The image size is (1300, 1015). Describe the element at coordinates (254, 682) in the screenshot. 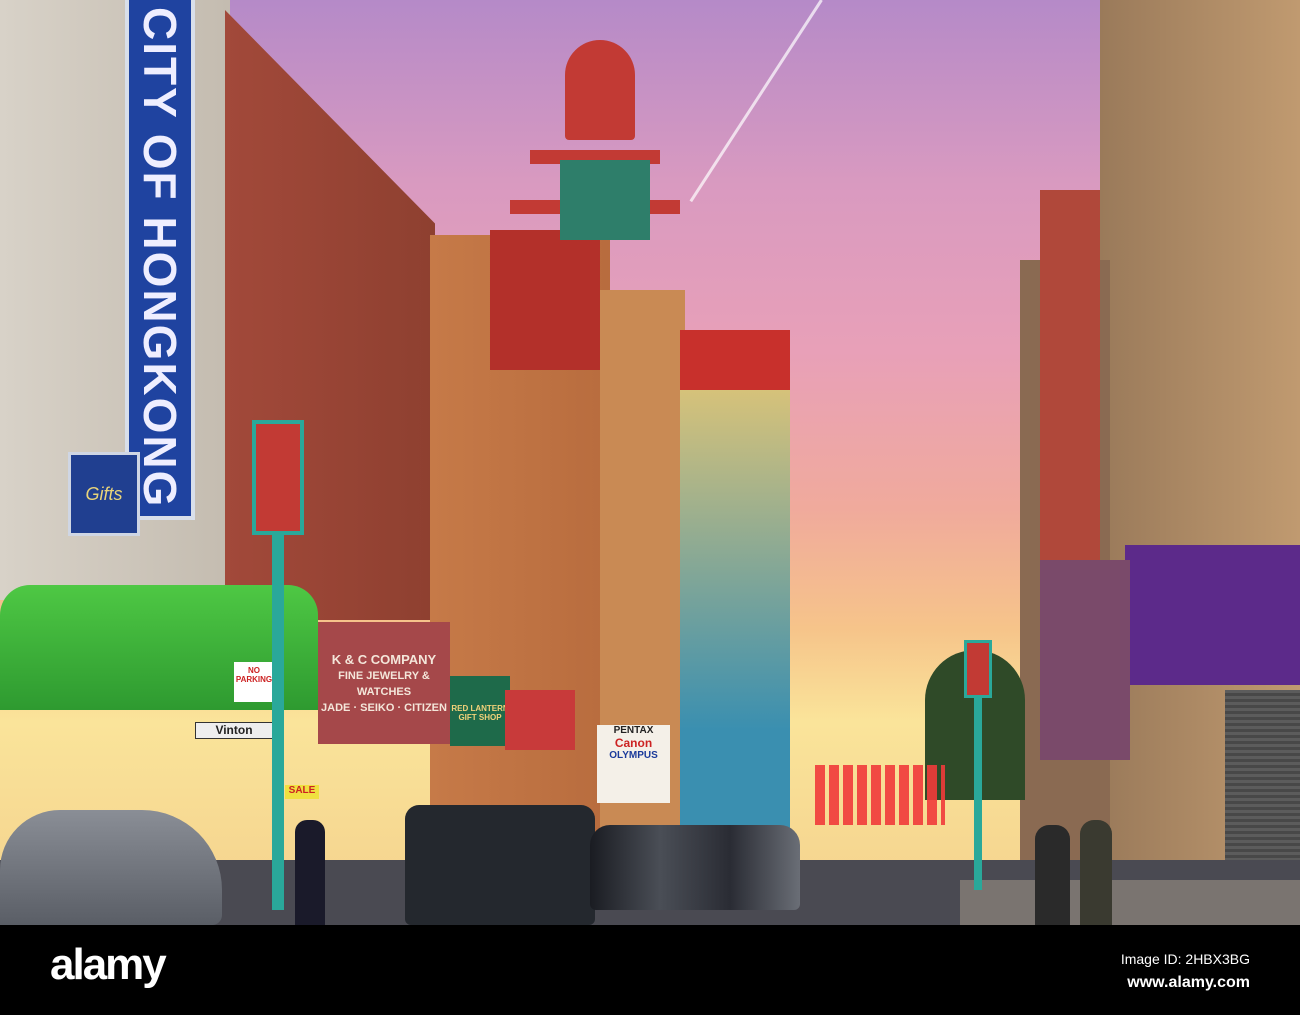

I see `no-parking-sign: NO PARKING` at that location.